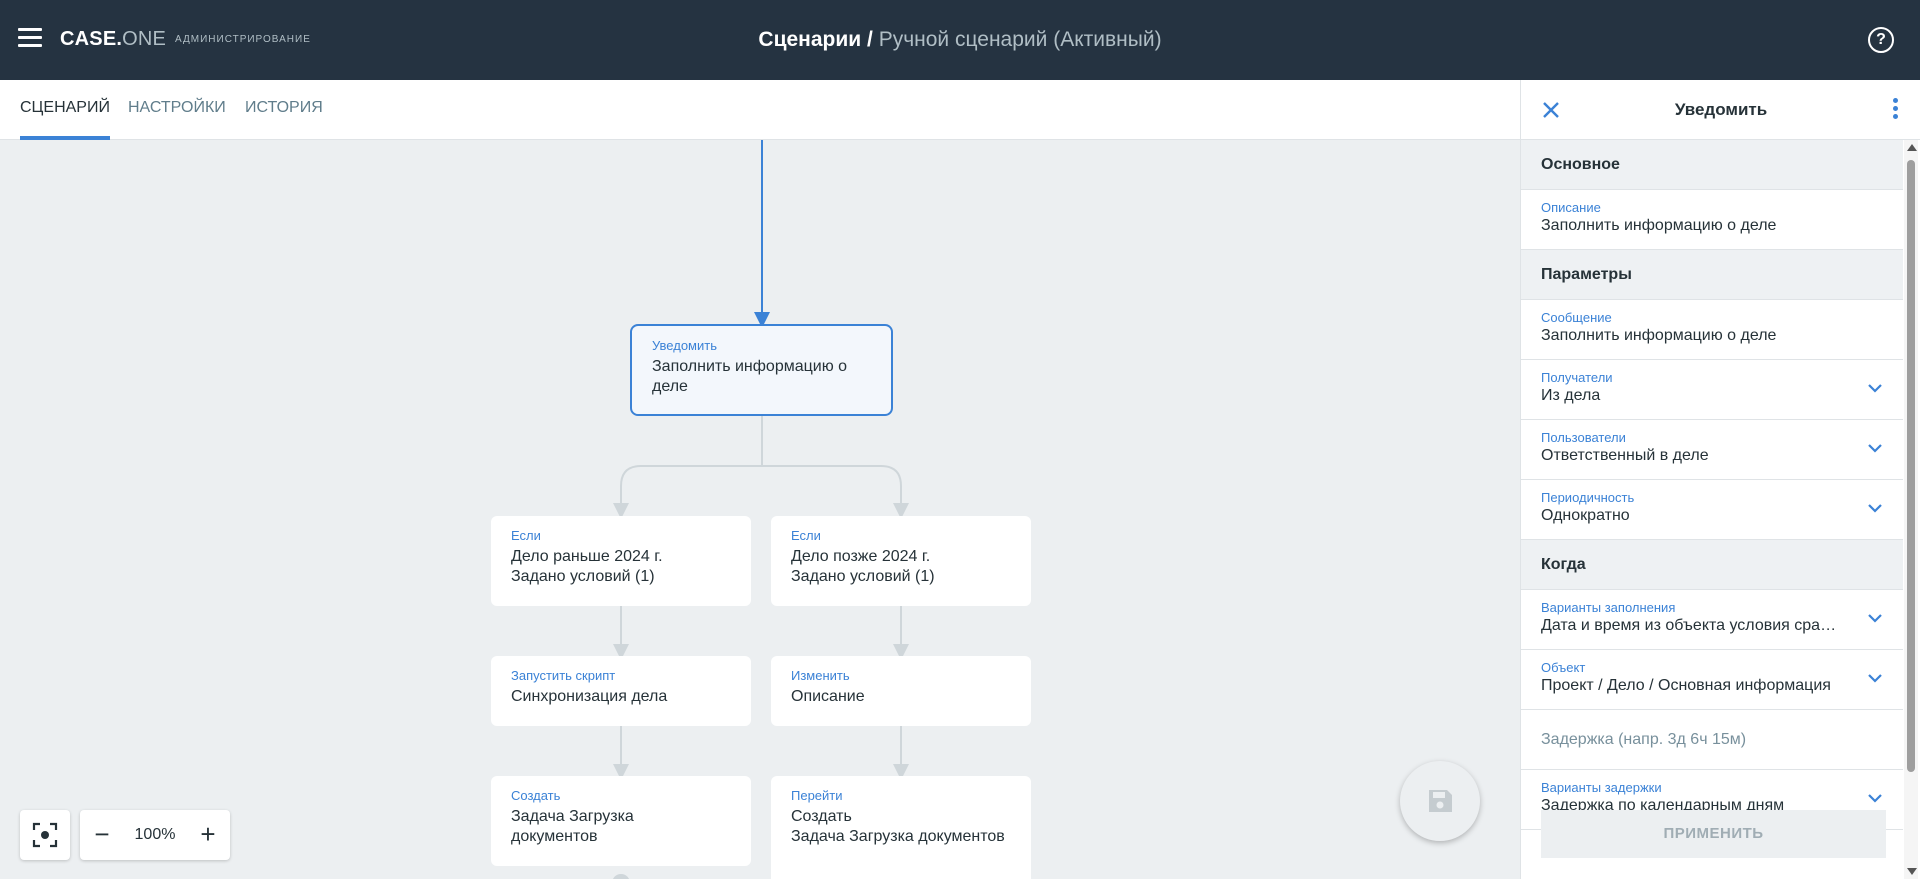 The width and height of the screenshot is (1920, 879). What do you see at coordinates (761, 370) in the screenshot?
I see `flow-node-notify: Уведомить Заполнить информацию о деле` at bounding box center [761, 370].